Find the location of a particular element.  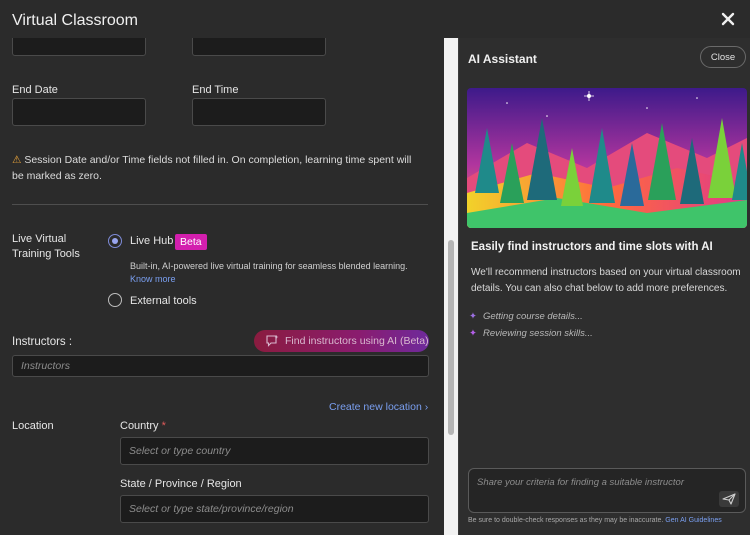

live-tools-label: Live Virtual Training Tools is located at coordinates (46, 246).